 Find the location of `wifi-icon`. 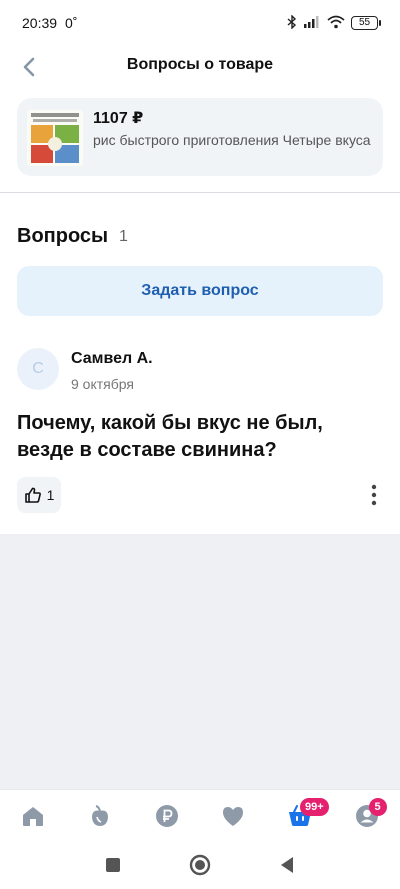

wifi-icon is located at coordinates (336, 23).